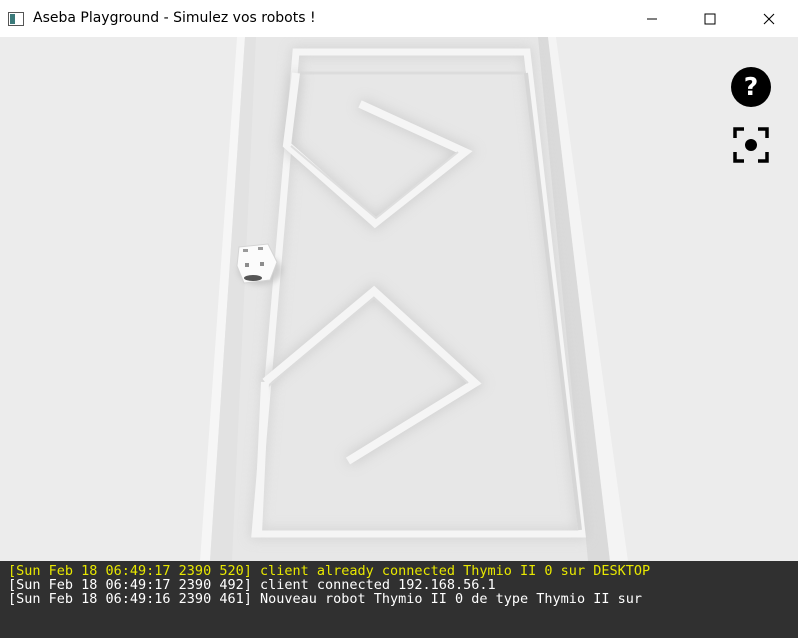  I want to click on recenter-camera-button, so click(751, 145).